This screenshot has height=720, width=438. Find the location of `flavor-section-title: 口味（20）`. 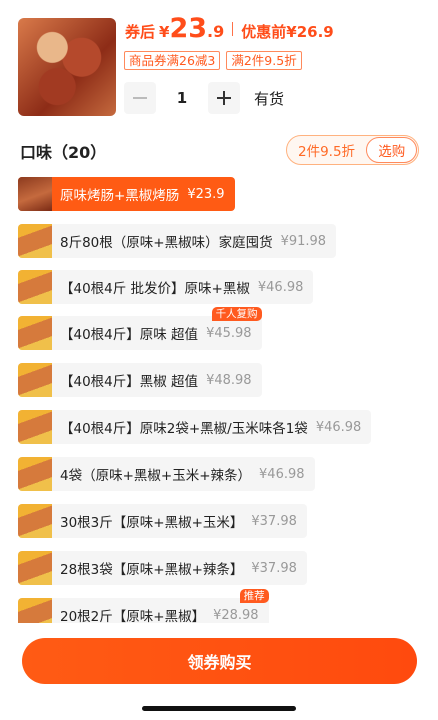

flavor-section-title: 口味（20） is located at coordinates (63, 152).